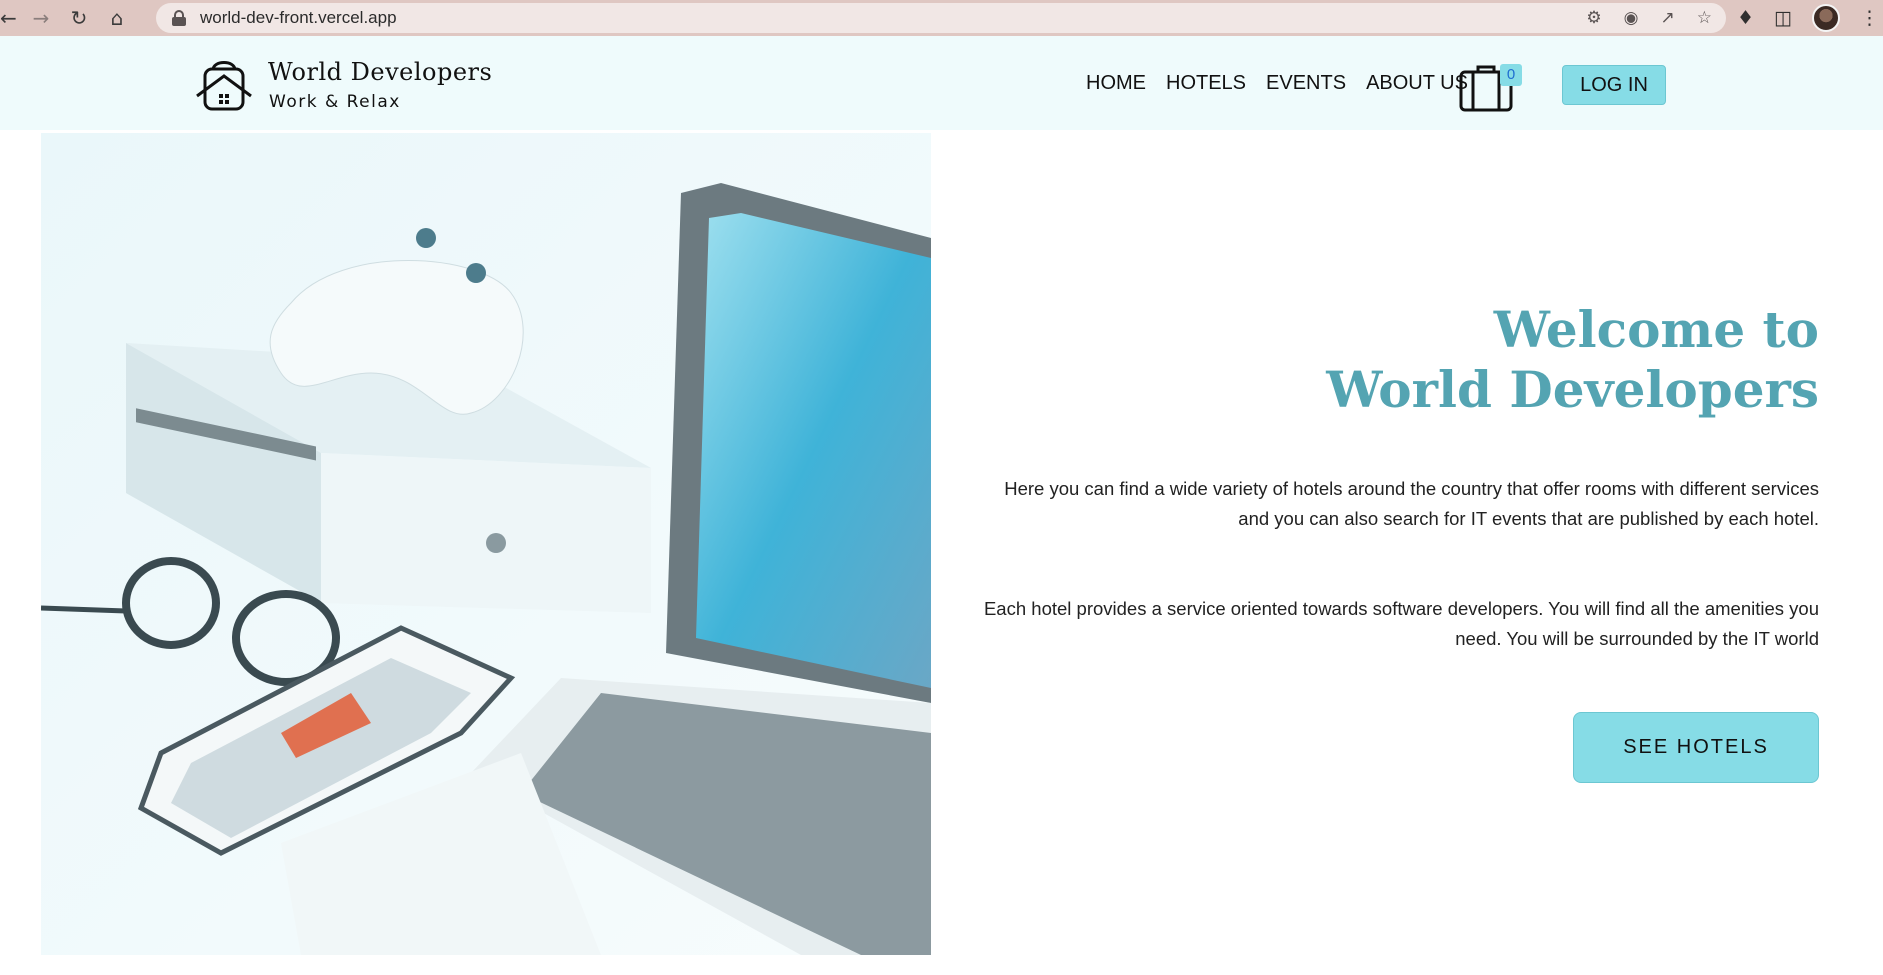  Describe the element at coordinates (1696, 747) in the screenshot. I see `see-hotels-button: SEE HOTELS` at that location.